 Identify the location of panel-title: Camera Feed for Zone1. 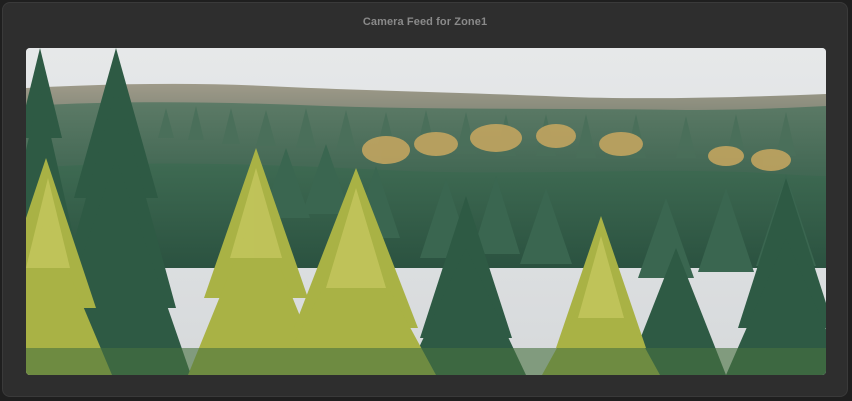
(425, 22).